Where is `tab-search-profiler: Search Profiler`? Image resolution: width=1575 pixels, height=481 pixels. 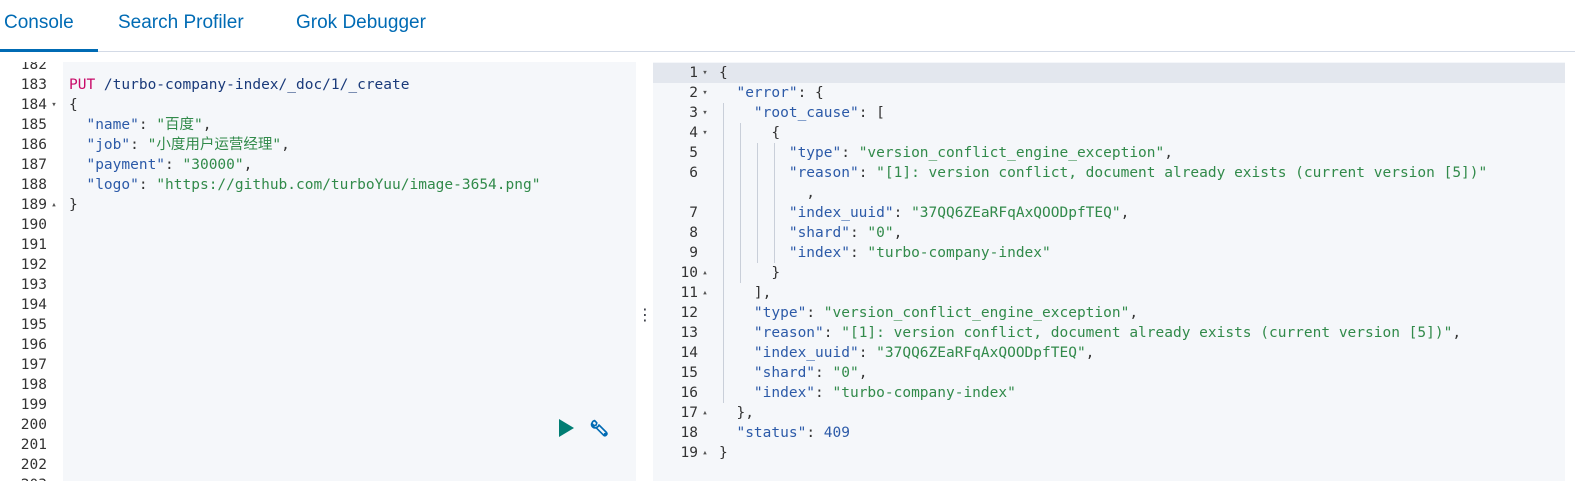
tab-search-profiler: Search Profiler is located at coordinates (181, 26).